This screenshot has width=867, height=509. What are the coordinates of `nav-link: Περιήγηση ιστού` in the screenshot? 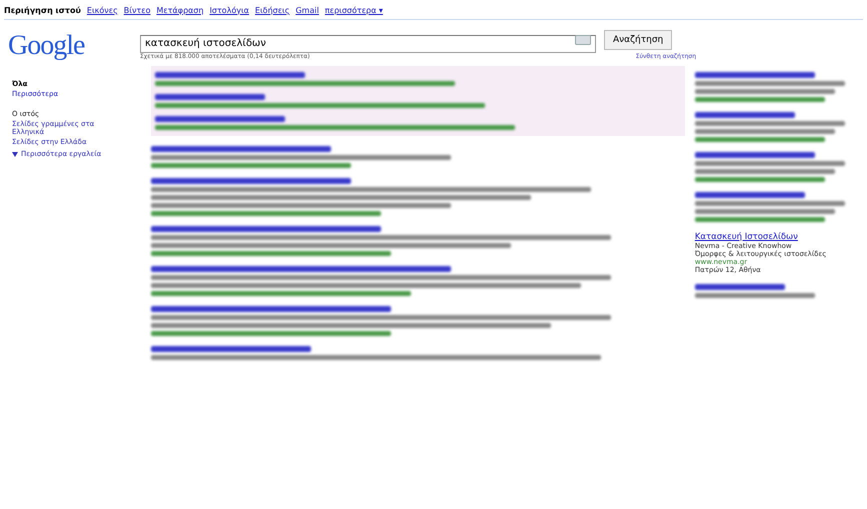 It's located at (42, 10).